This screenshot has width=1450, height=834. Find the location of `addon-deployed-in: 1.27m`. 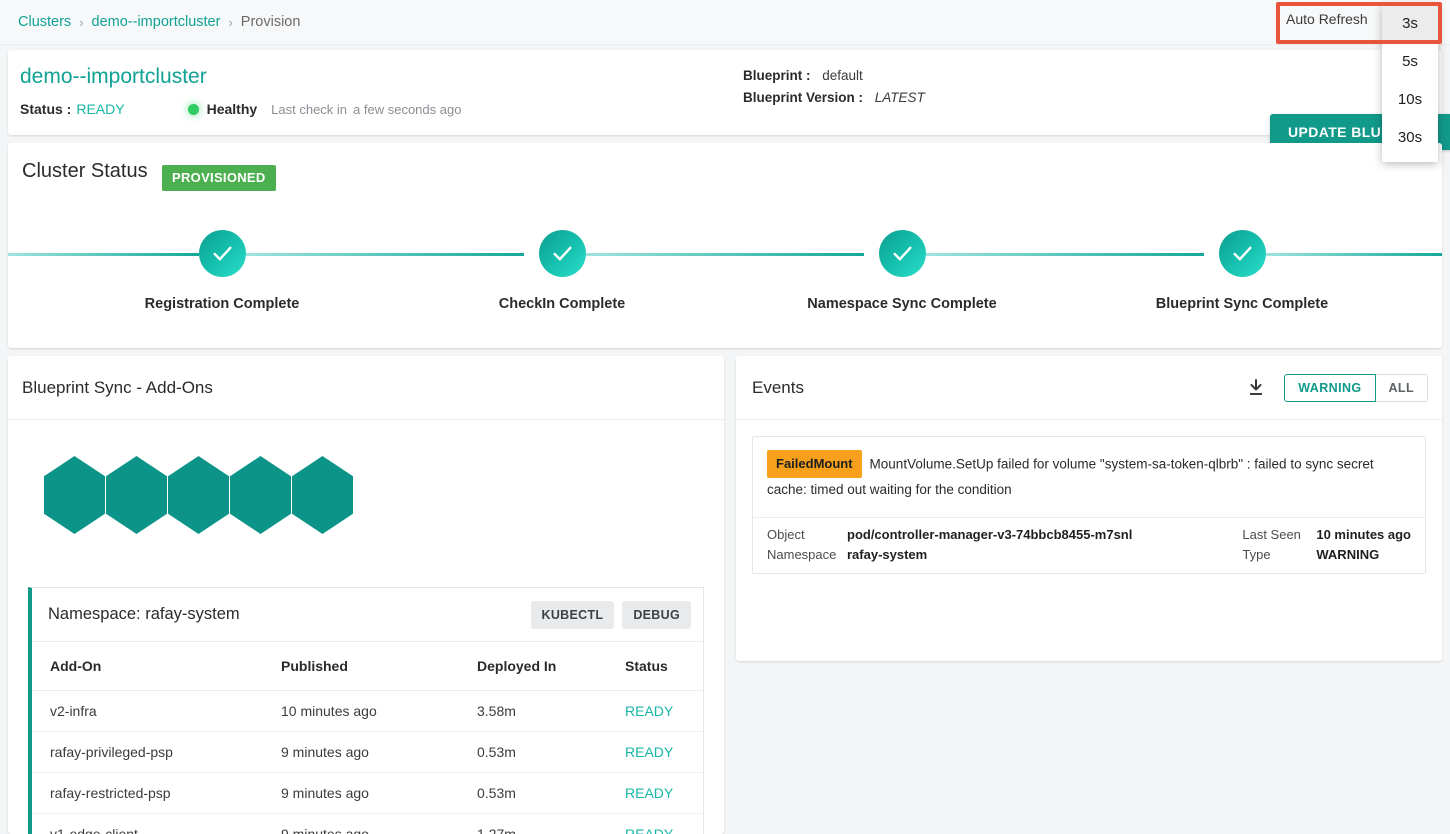

addon-deployed-in: 1.27m is located at coordinates (533, 823).